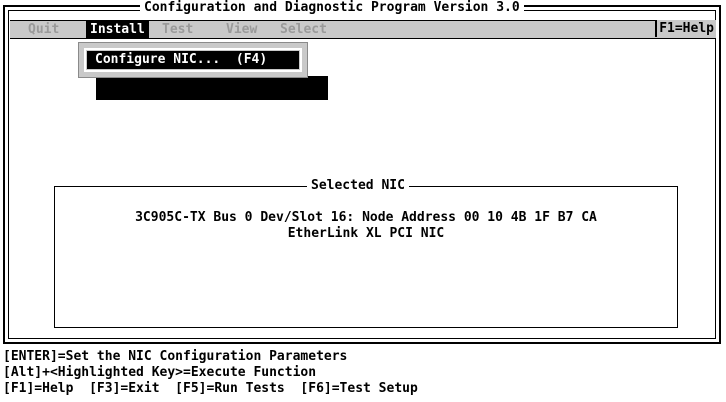  Describe the element at coordinates (241, 29) in the screenshot. I see `menu-view: View` at that location.